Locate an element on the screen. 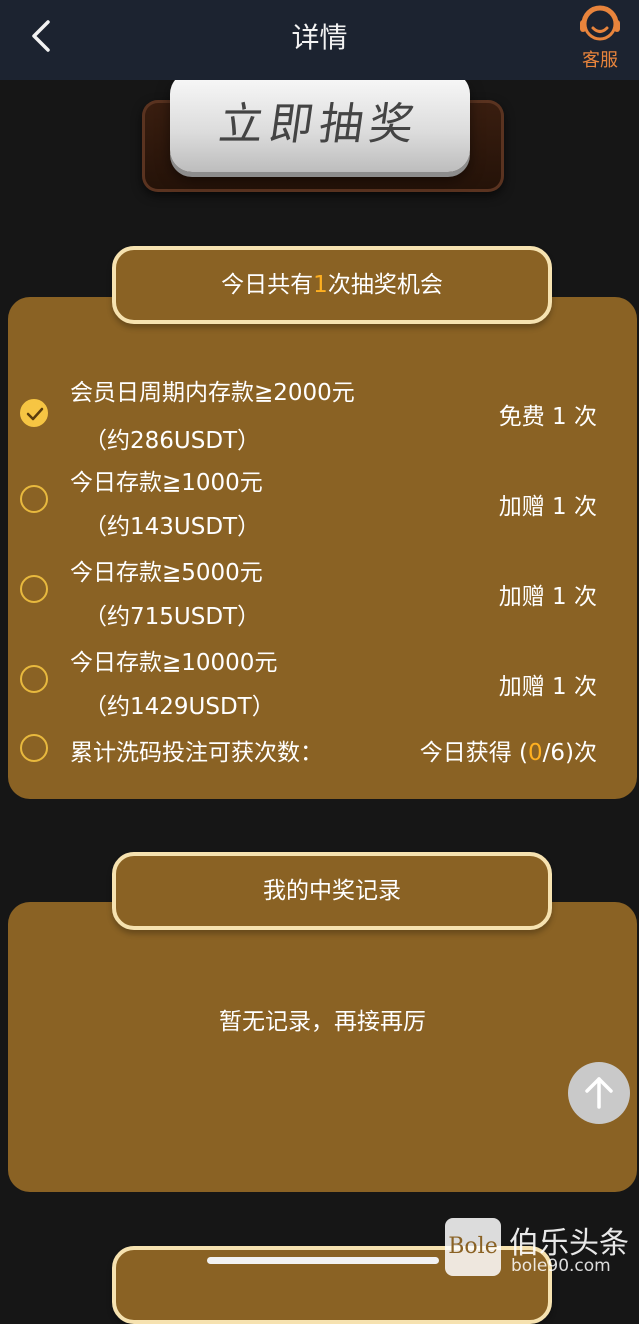 The height and width of the screenshot is (1324, 639). watermark-logo: Bole is located at coordinates (473, 1247).